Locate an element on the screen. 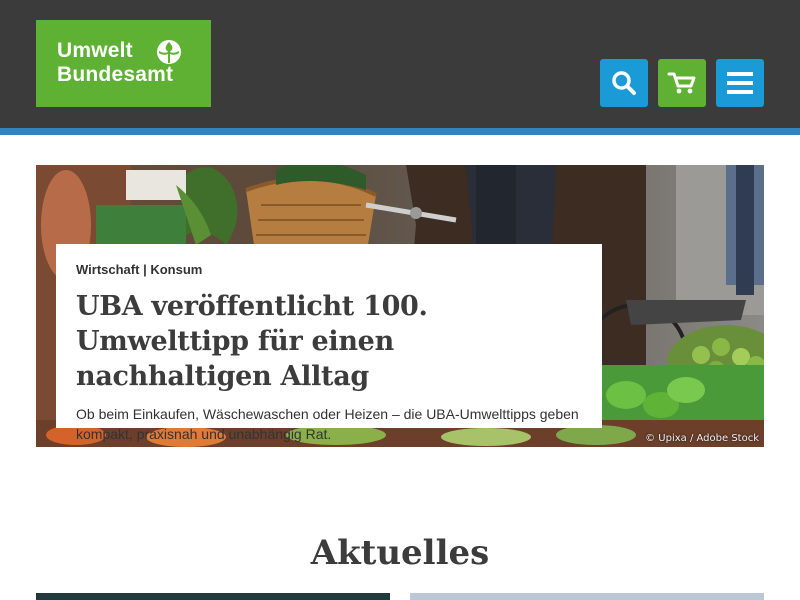 This screenshot has width=800, height=600. search-icon is located at coordinates (624, 83).